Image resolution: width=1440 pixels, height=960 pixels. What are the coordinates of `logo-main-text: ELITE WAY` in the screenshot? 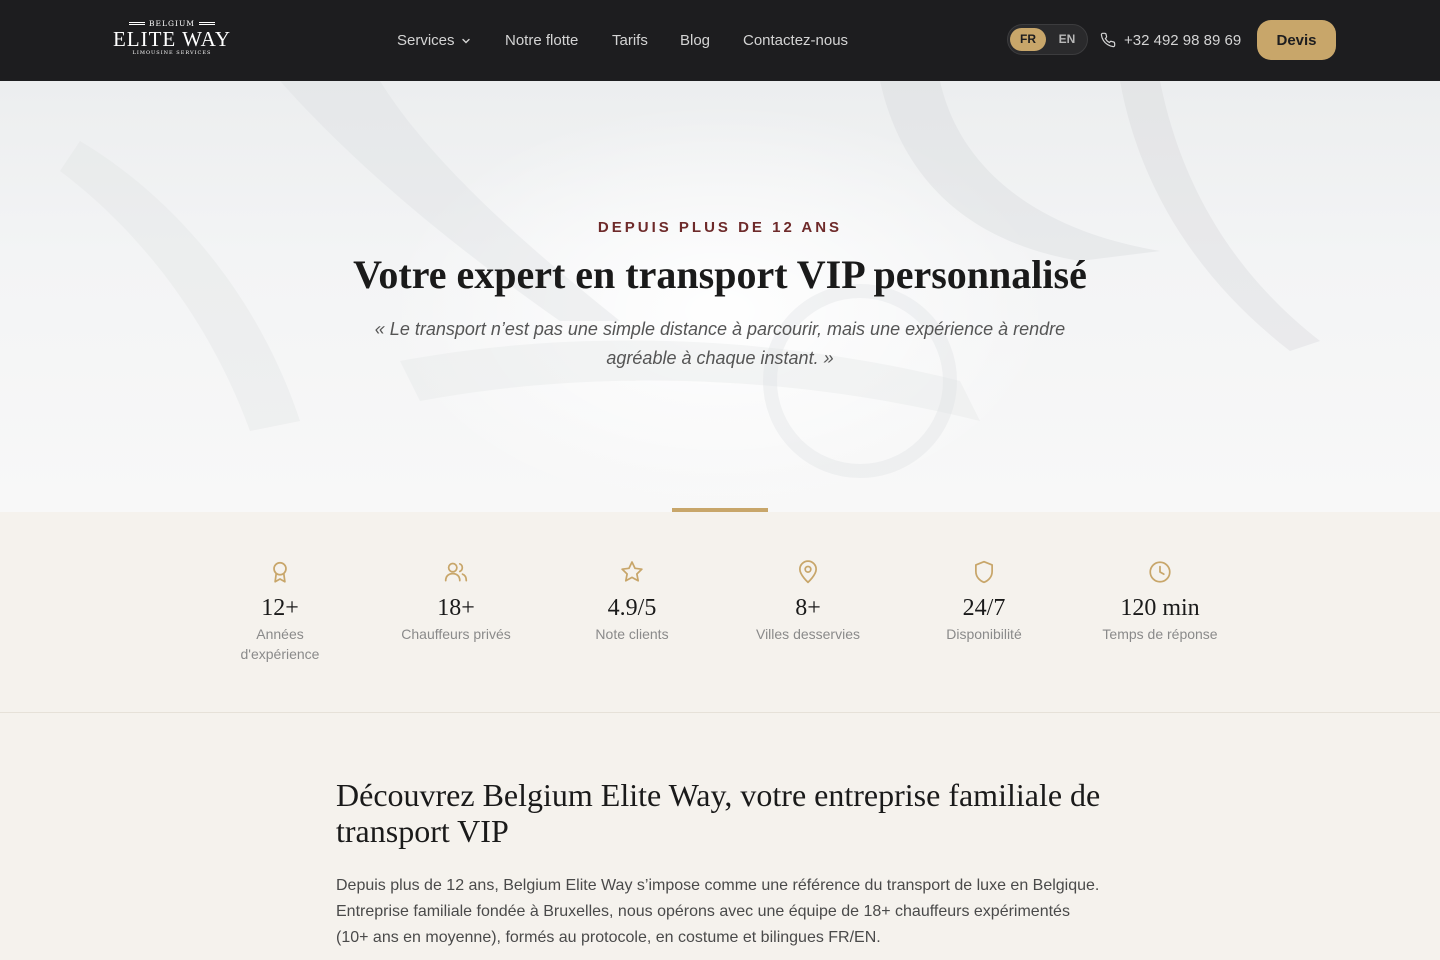 It's located at (172, 39).